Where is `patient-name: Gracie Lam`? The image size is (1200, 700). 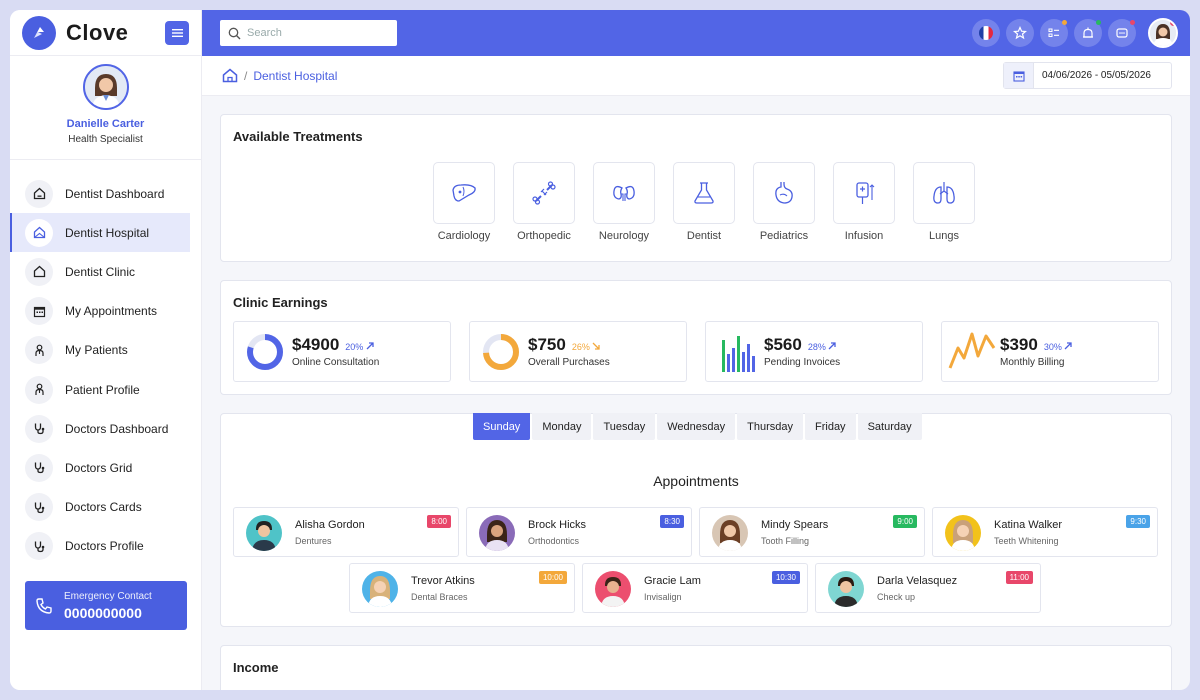 patient-name: Gracie Lam is located at coordinates (672, 581).